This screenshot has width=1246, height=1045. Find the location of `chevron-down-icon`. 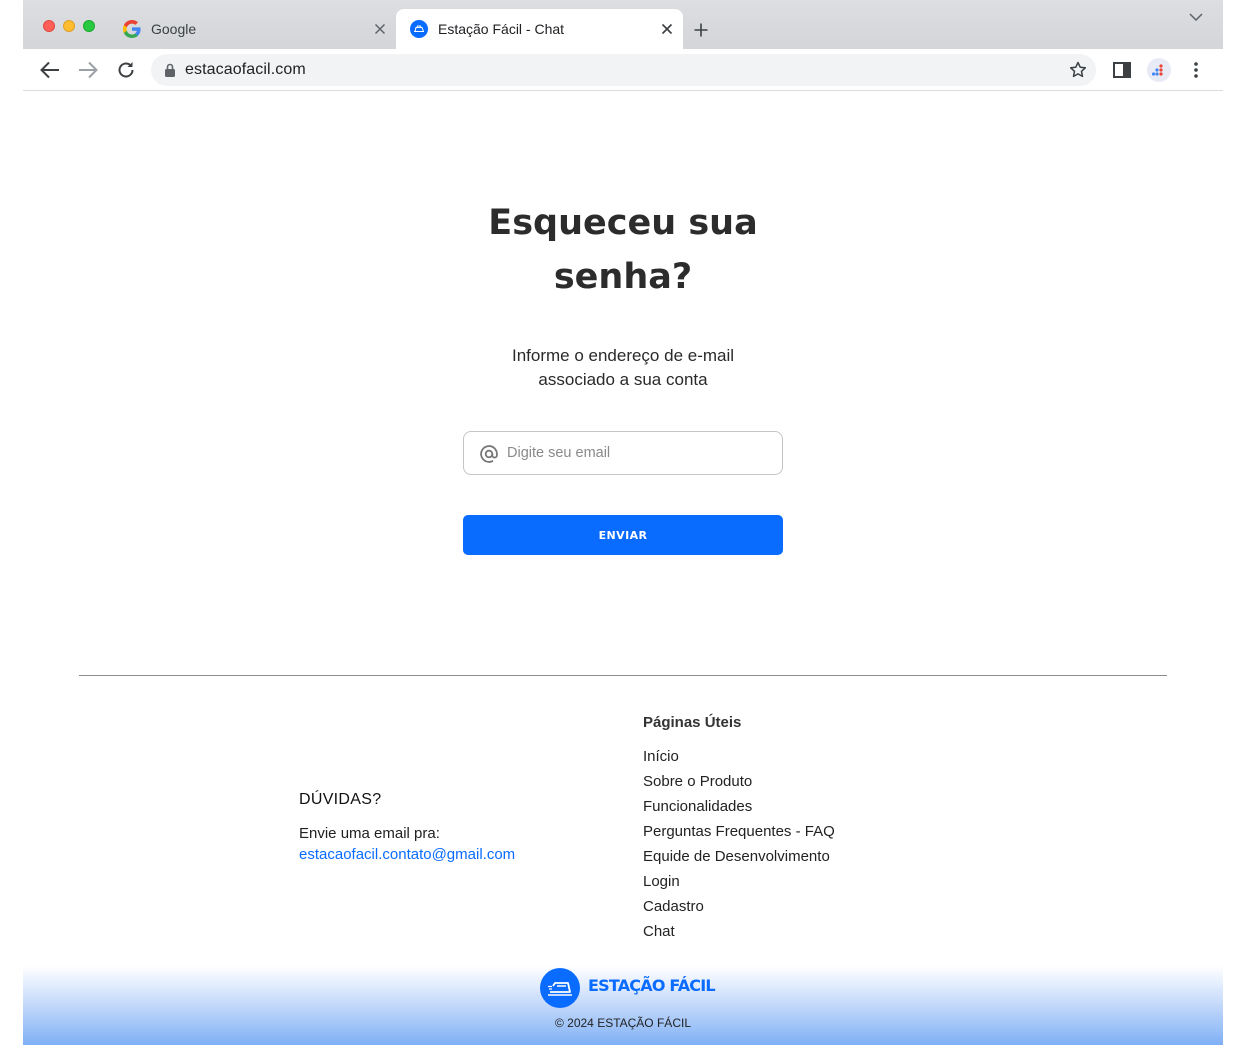

chevron-down-icon is located at coordinates (1196, 17).